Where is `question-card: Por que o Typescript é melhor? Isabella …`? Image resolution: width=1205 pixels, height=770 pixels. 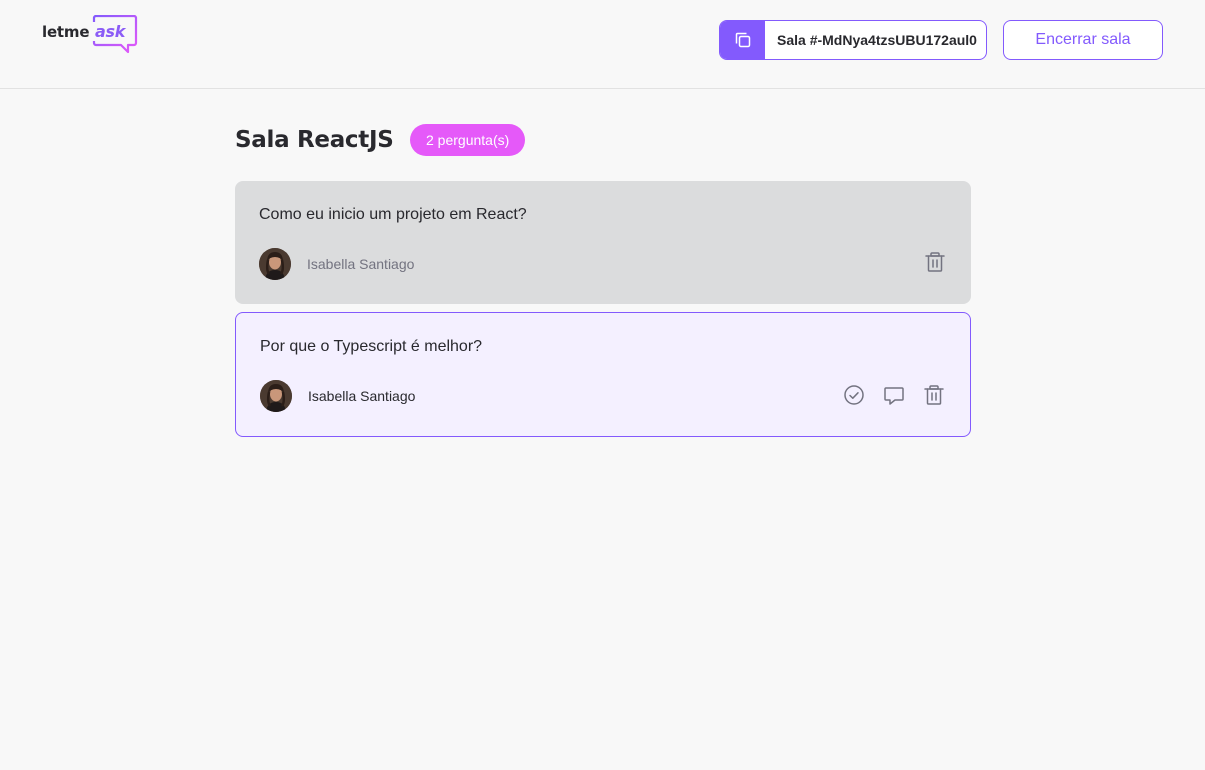 question-card: Por que o Typescript é melhor? Isabella … is located at coordinates (603, 374).